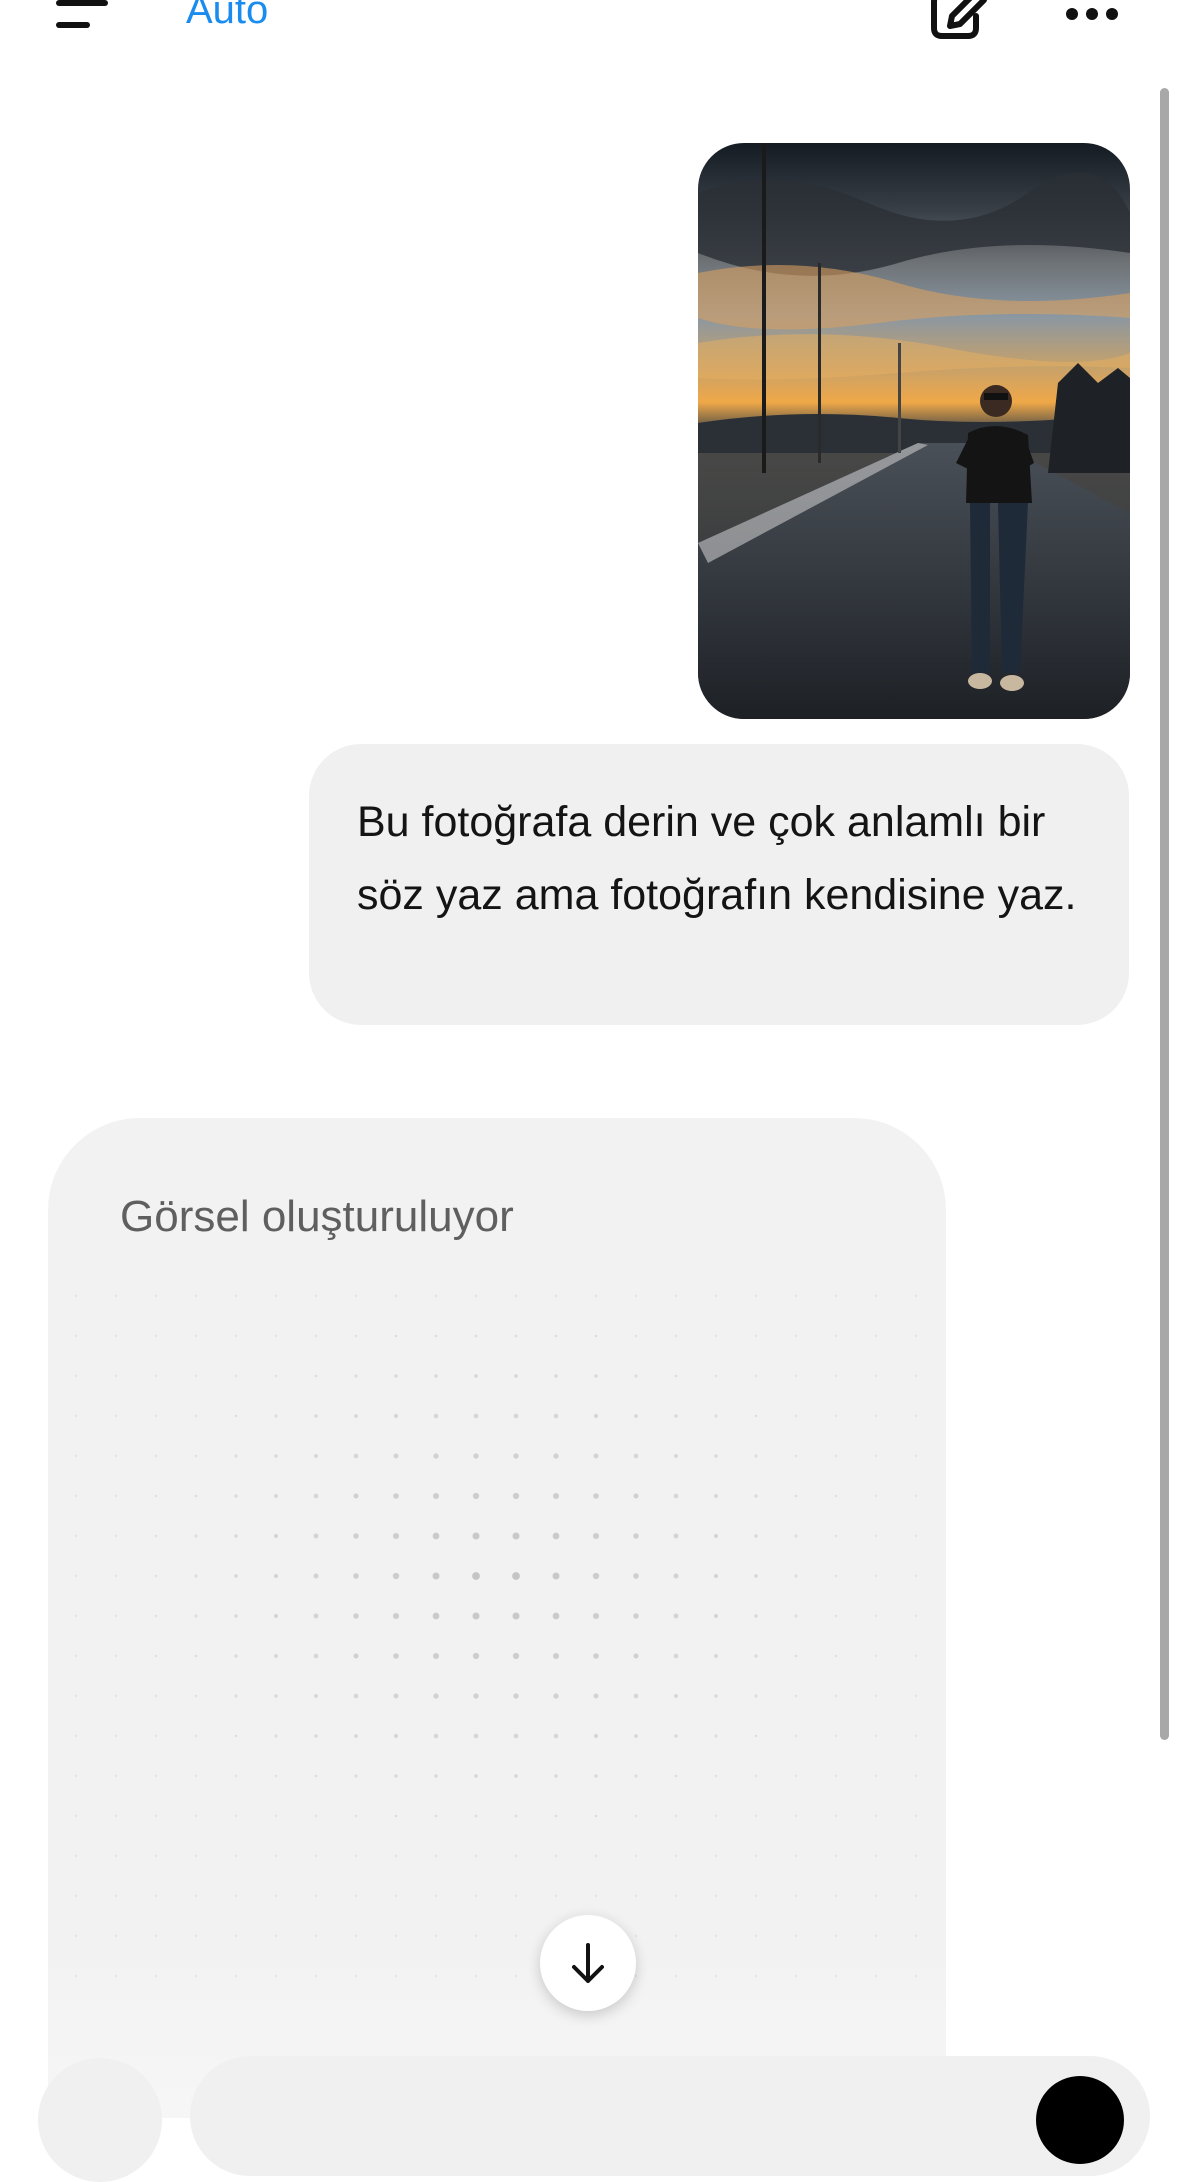 The height and width of the screenshot is (2182, 1178). What do you see at coordinates (100, 2120) in the screenshot?
I see `attach-button` at bounding box center [100, 2120].